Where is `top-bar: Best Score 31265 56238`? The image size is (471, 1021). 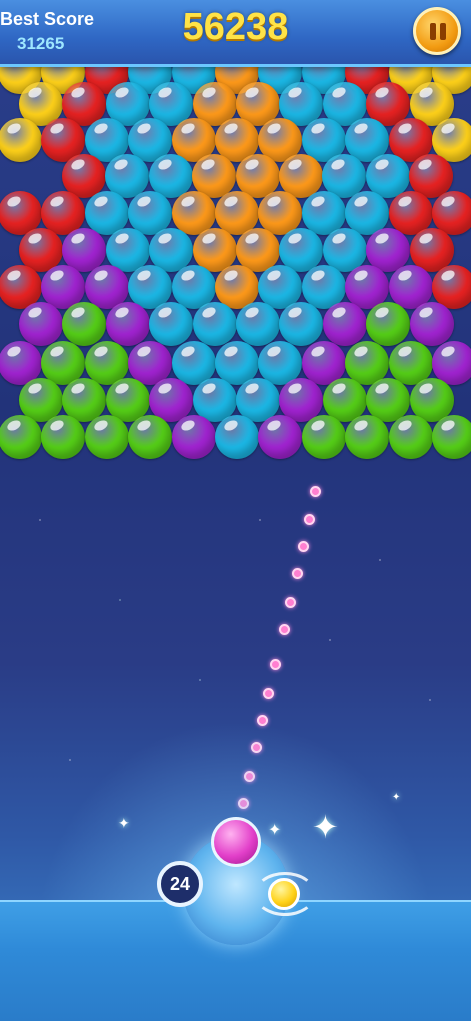
top-bar: Best Score 31265 56238 is located at coordinates (235, 33).